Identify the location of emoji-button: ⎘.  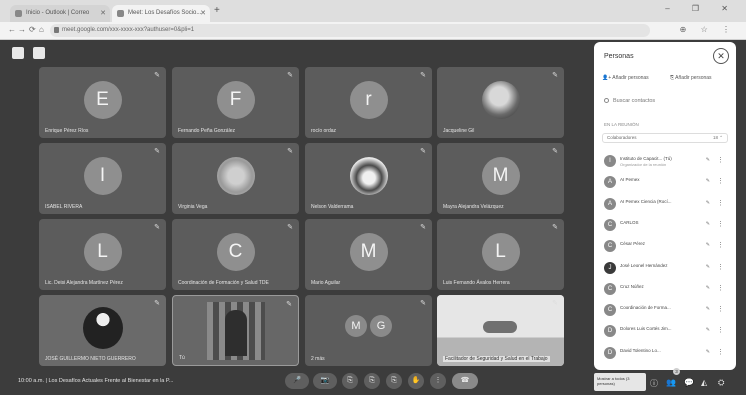
(372, 381).